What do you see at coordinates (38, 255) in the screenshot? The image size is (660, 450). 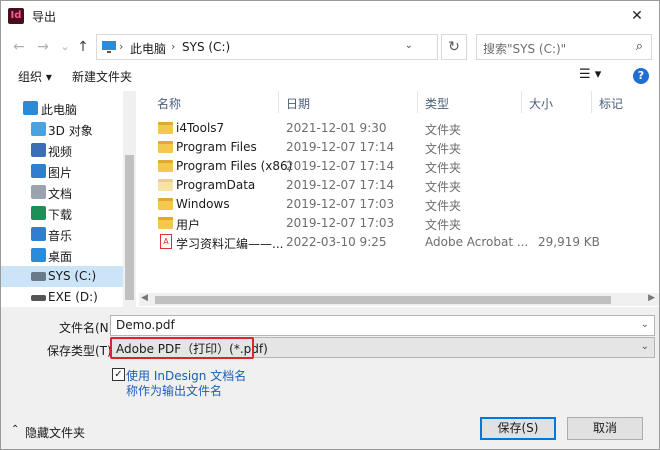 I see `desktop-icon` at bounding box center [38, 255].